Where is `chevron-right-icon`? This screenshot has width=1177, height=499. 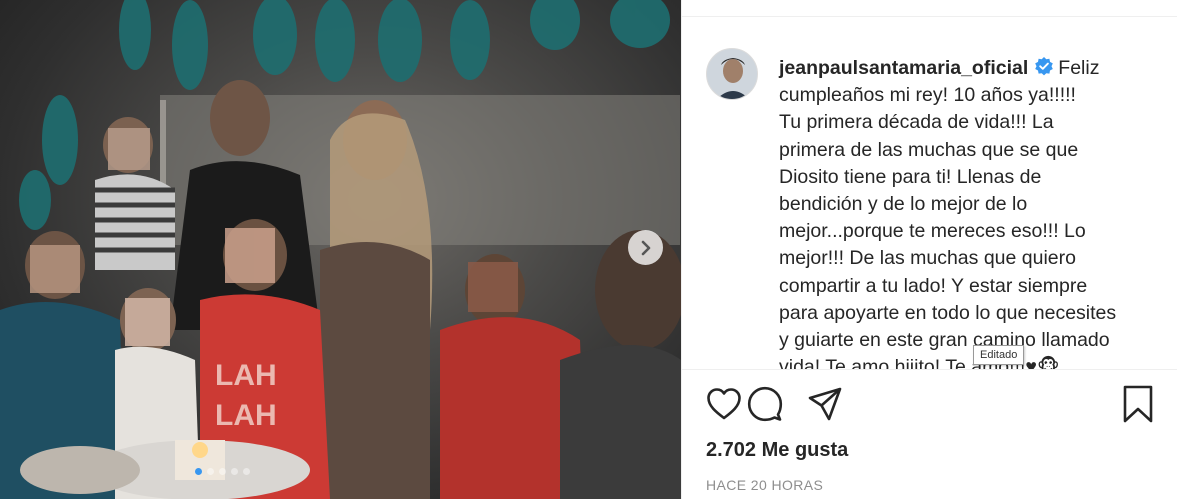 chevron-right-icon is located at coordinates (645, 247).